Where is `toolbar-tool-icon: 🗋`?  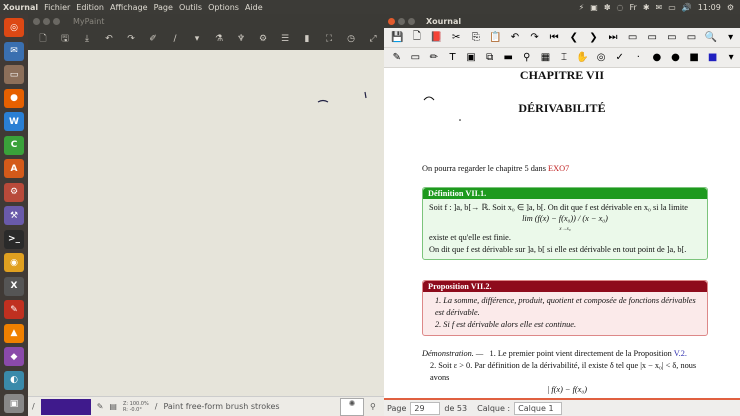 toolbar-tool-icon: 🗋 is located at coordinates (43, 39).